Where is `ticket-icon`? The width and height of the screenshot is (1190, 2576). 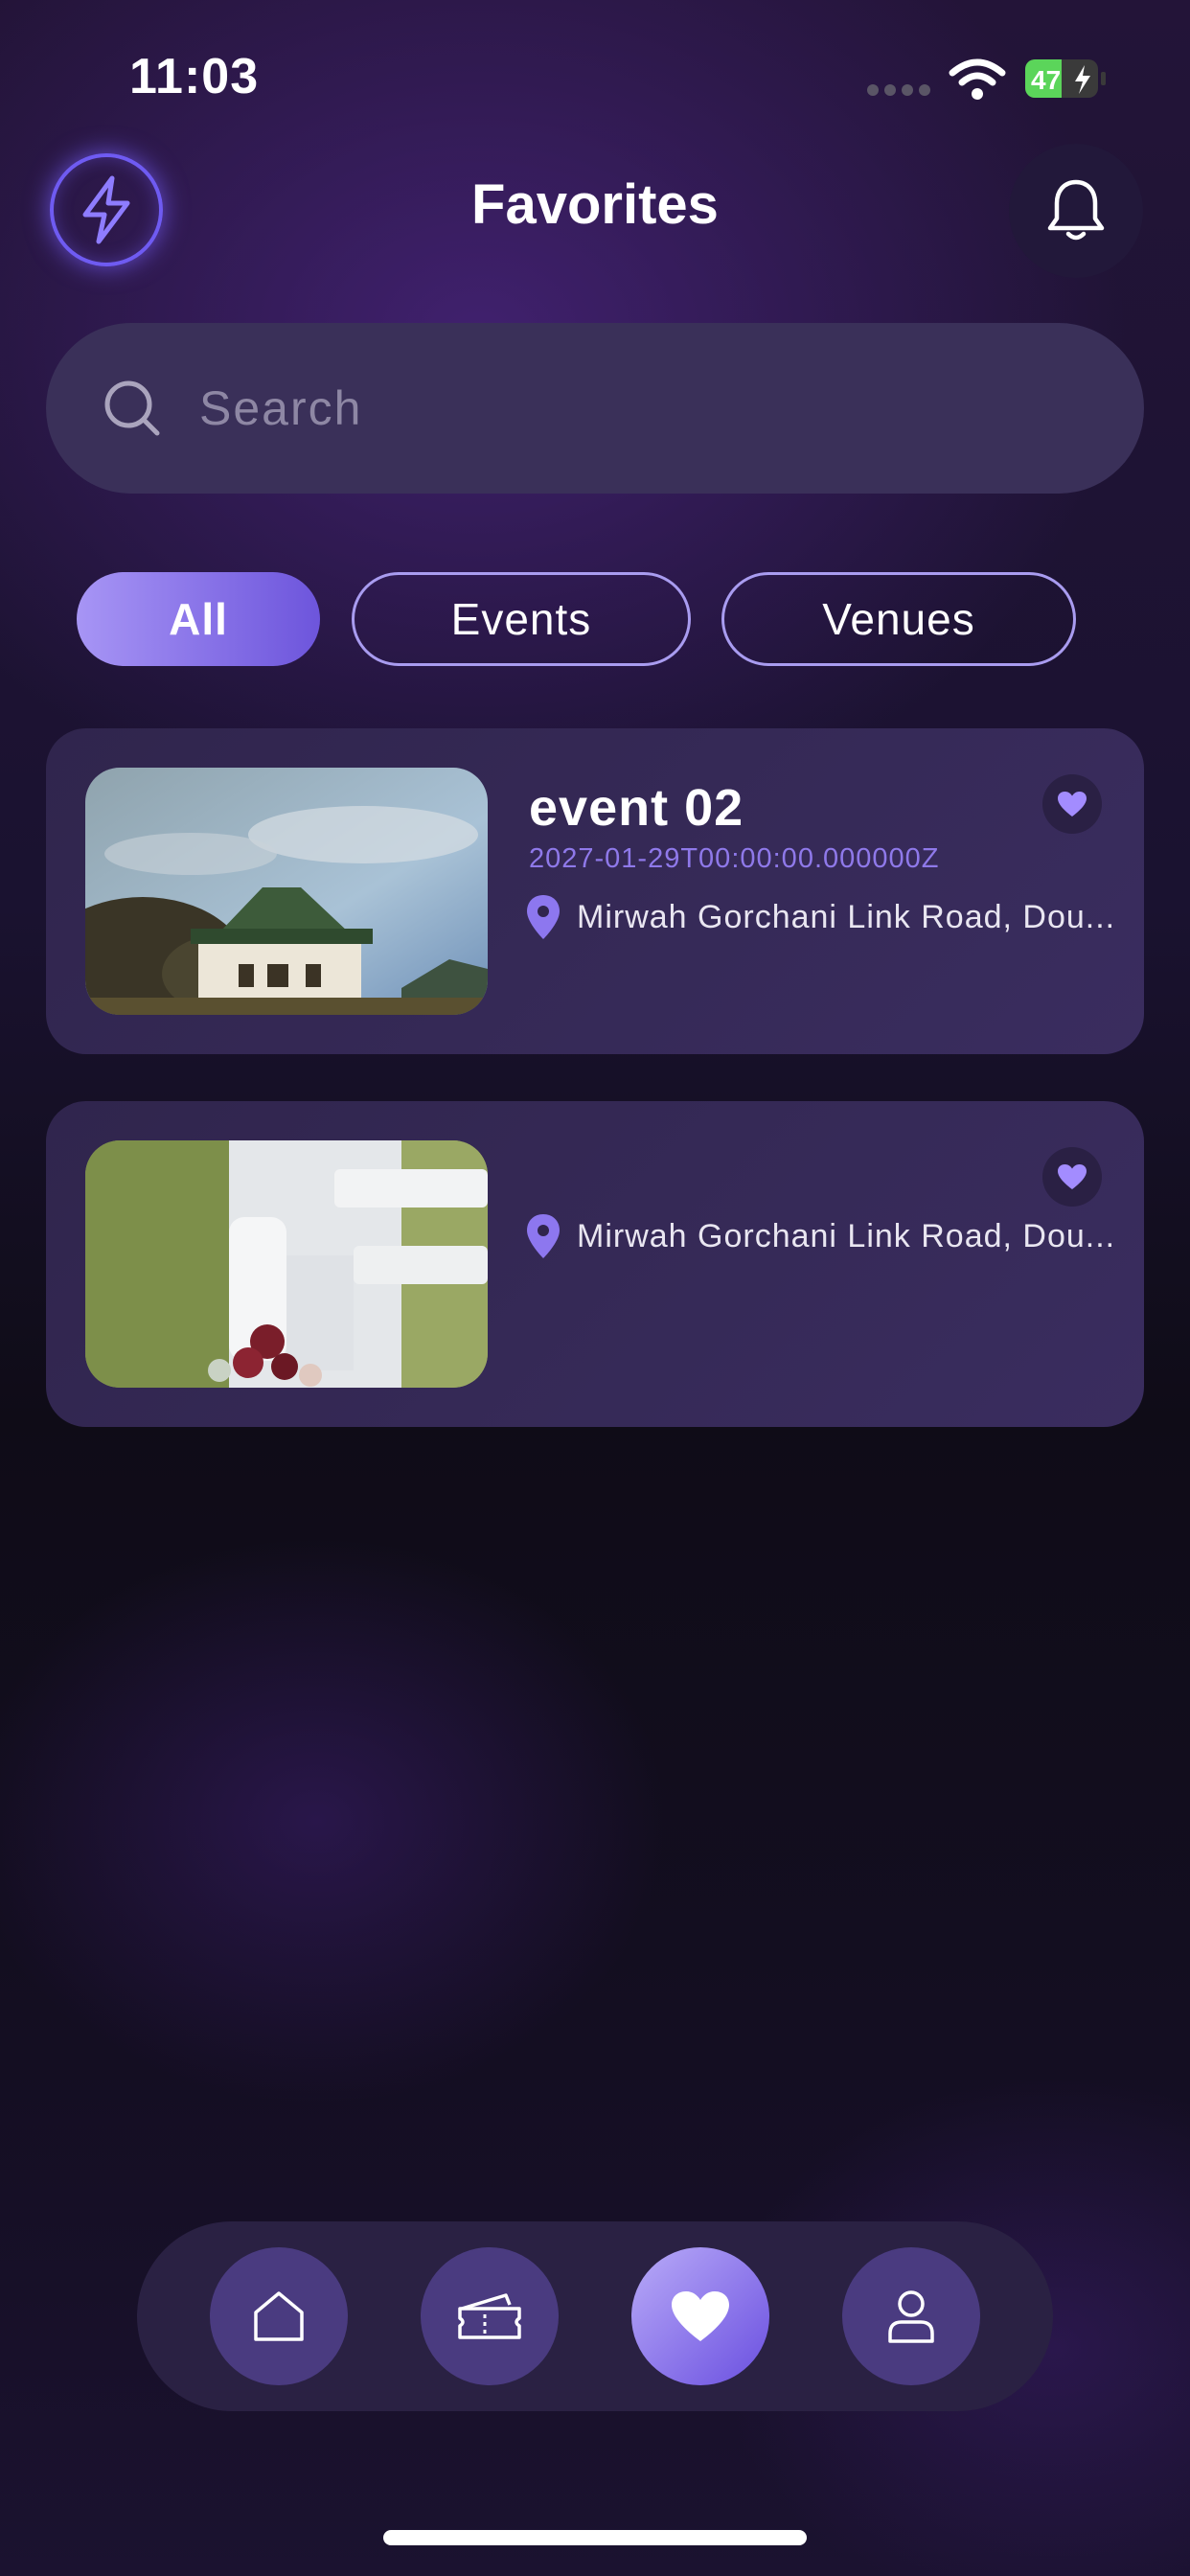 ticket-icon is located at coordinates (490, 2316).